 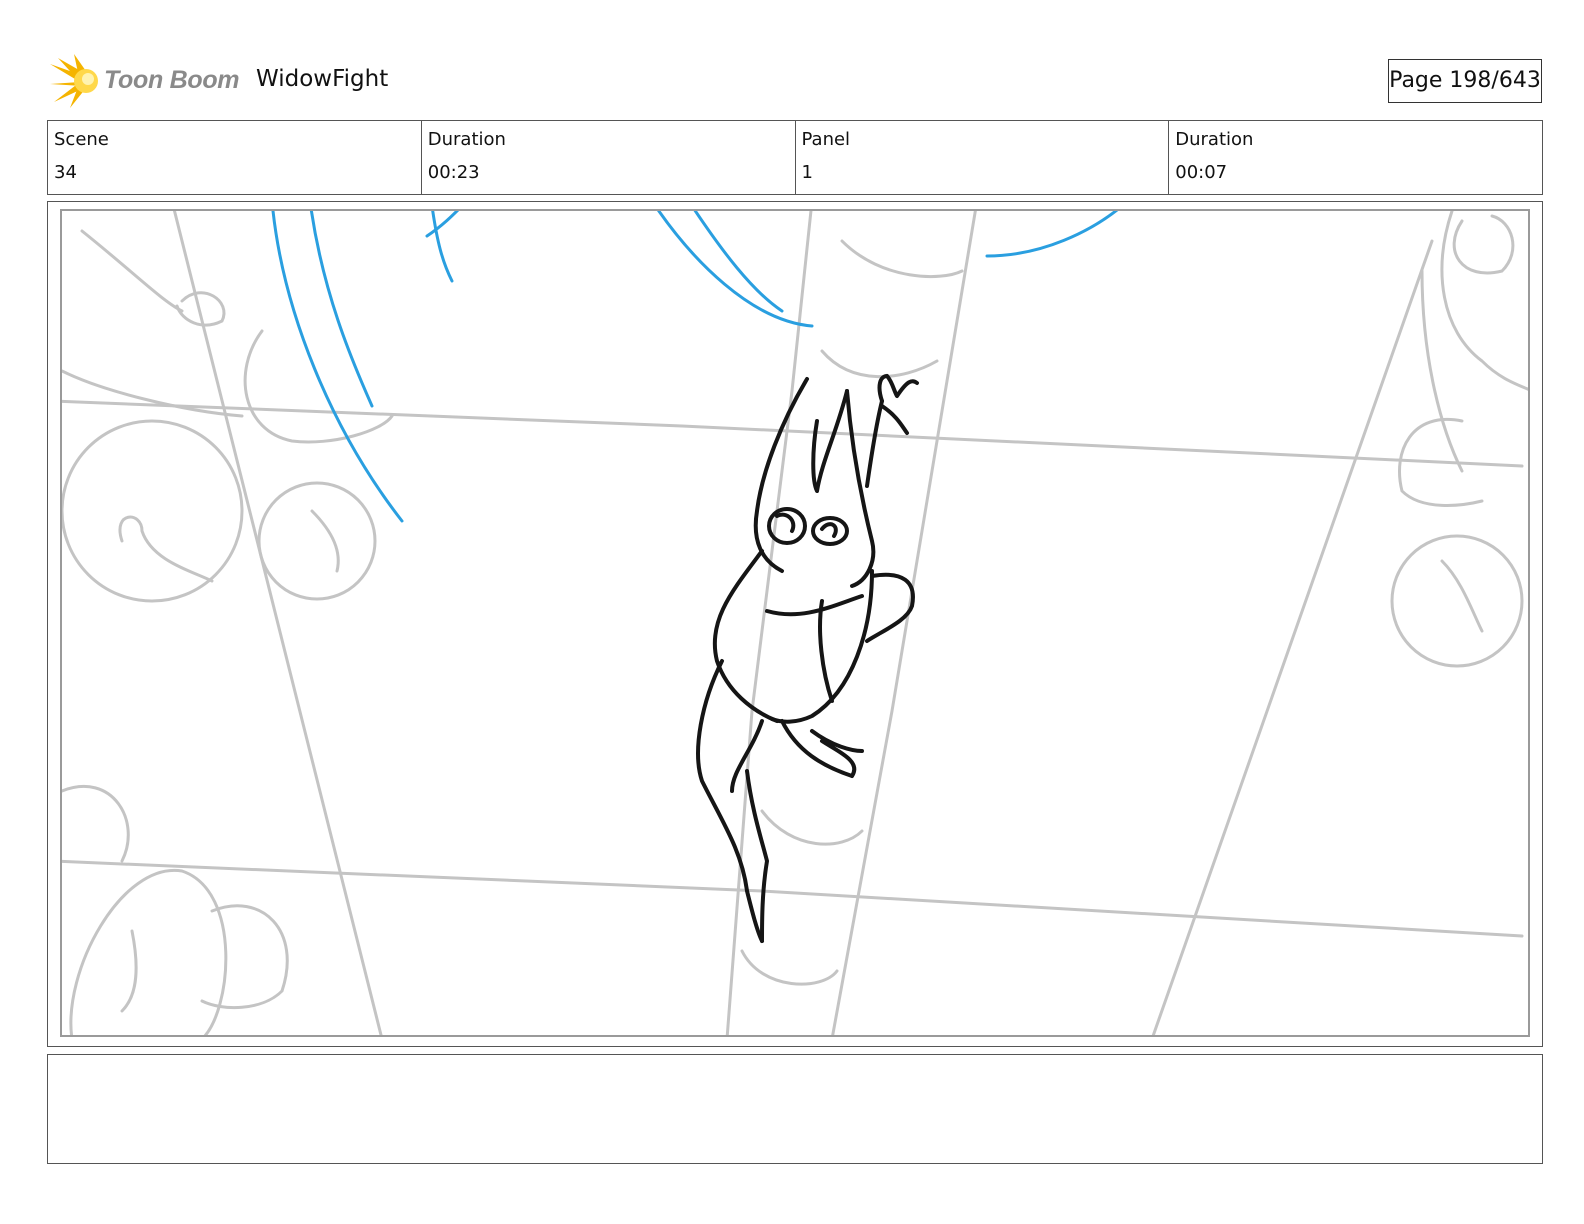 What do you see at coordinates (695, 367) in the screenshot?
I see `blue-sketch-lines` at bounding box center [695, 367].